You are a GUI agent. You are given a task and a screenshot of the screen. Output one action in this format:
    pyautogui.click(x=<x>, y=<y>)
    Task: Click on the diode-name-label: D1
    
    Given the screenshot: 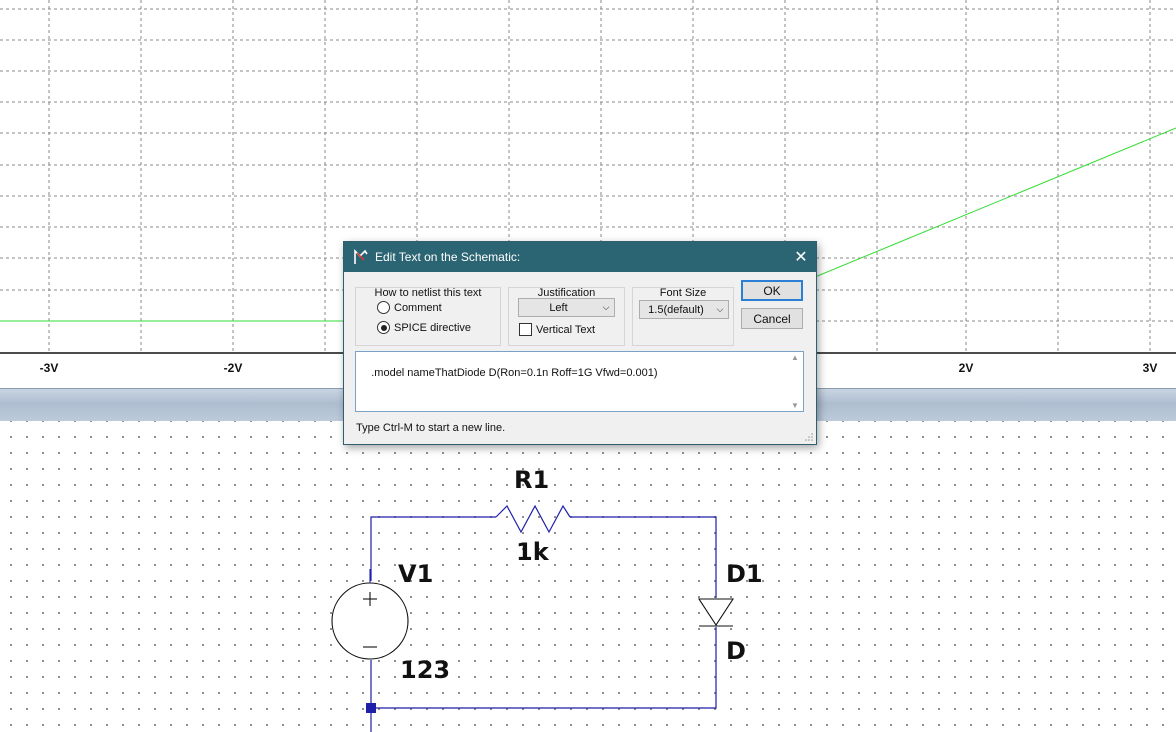 What is the action you would take?
    pyautogui.click(x=744, y=574)
    